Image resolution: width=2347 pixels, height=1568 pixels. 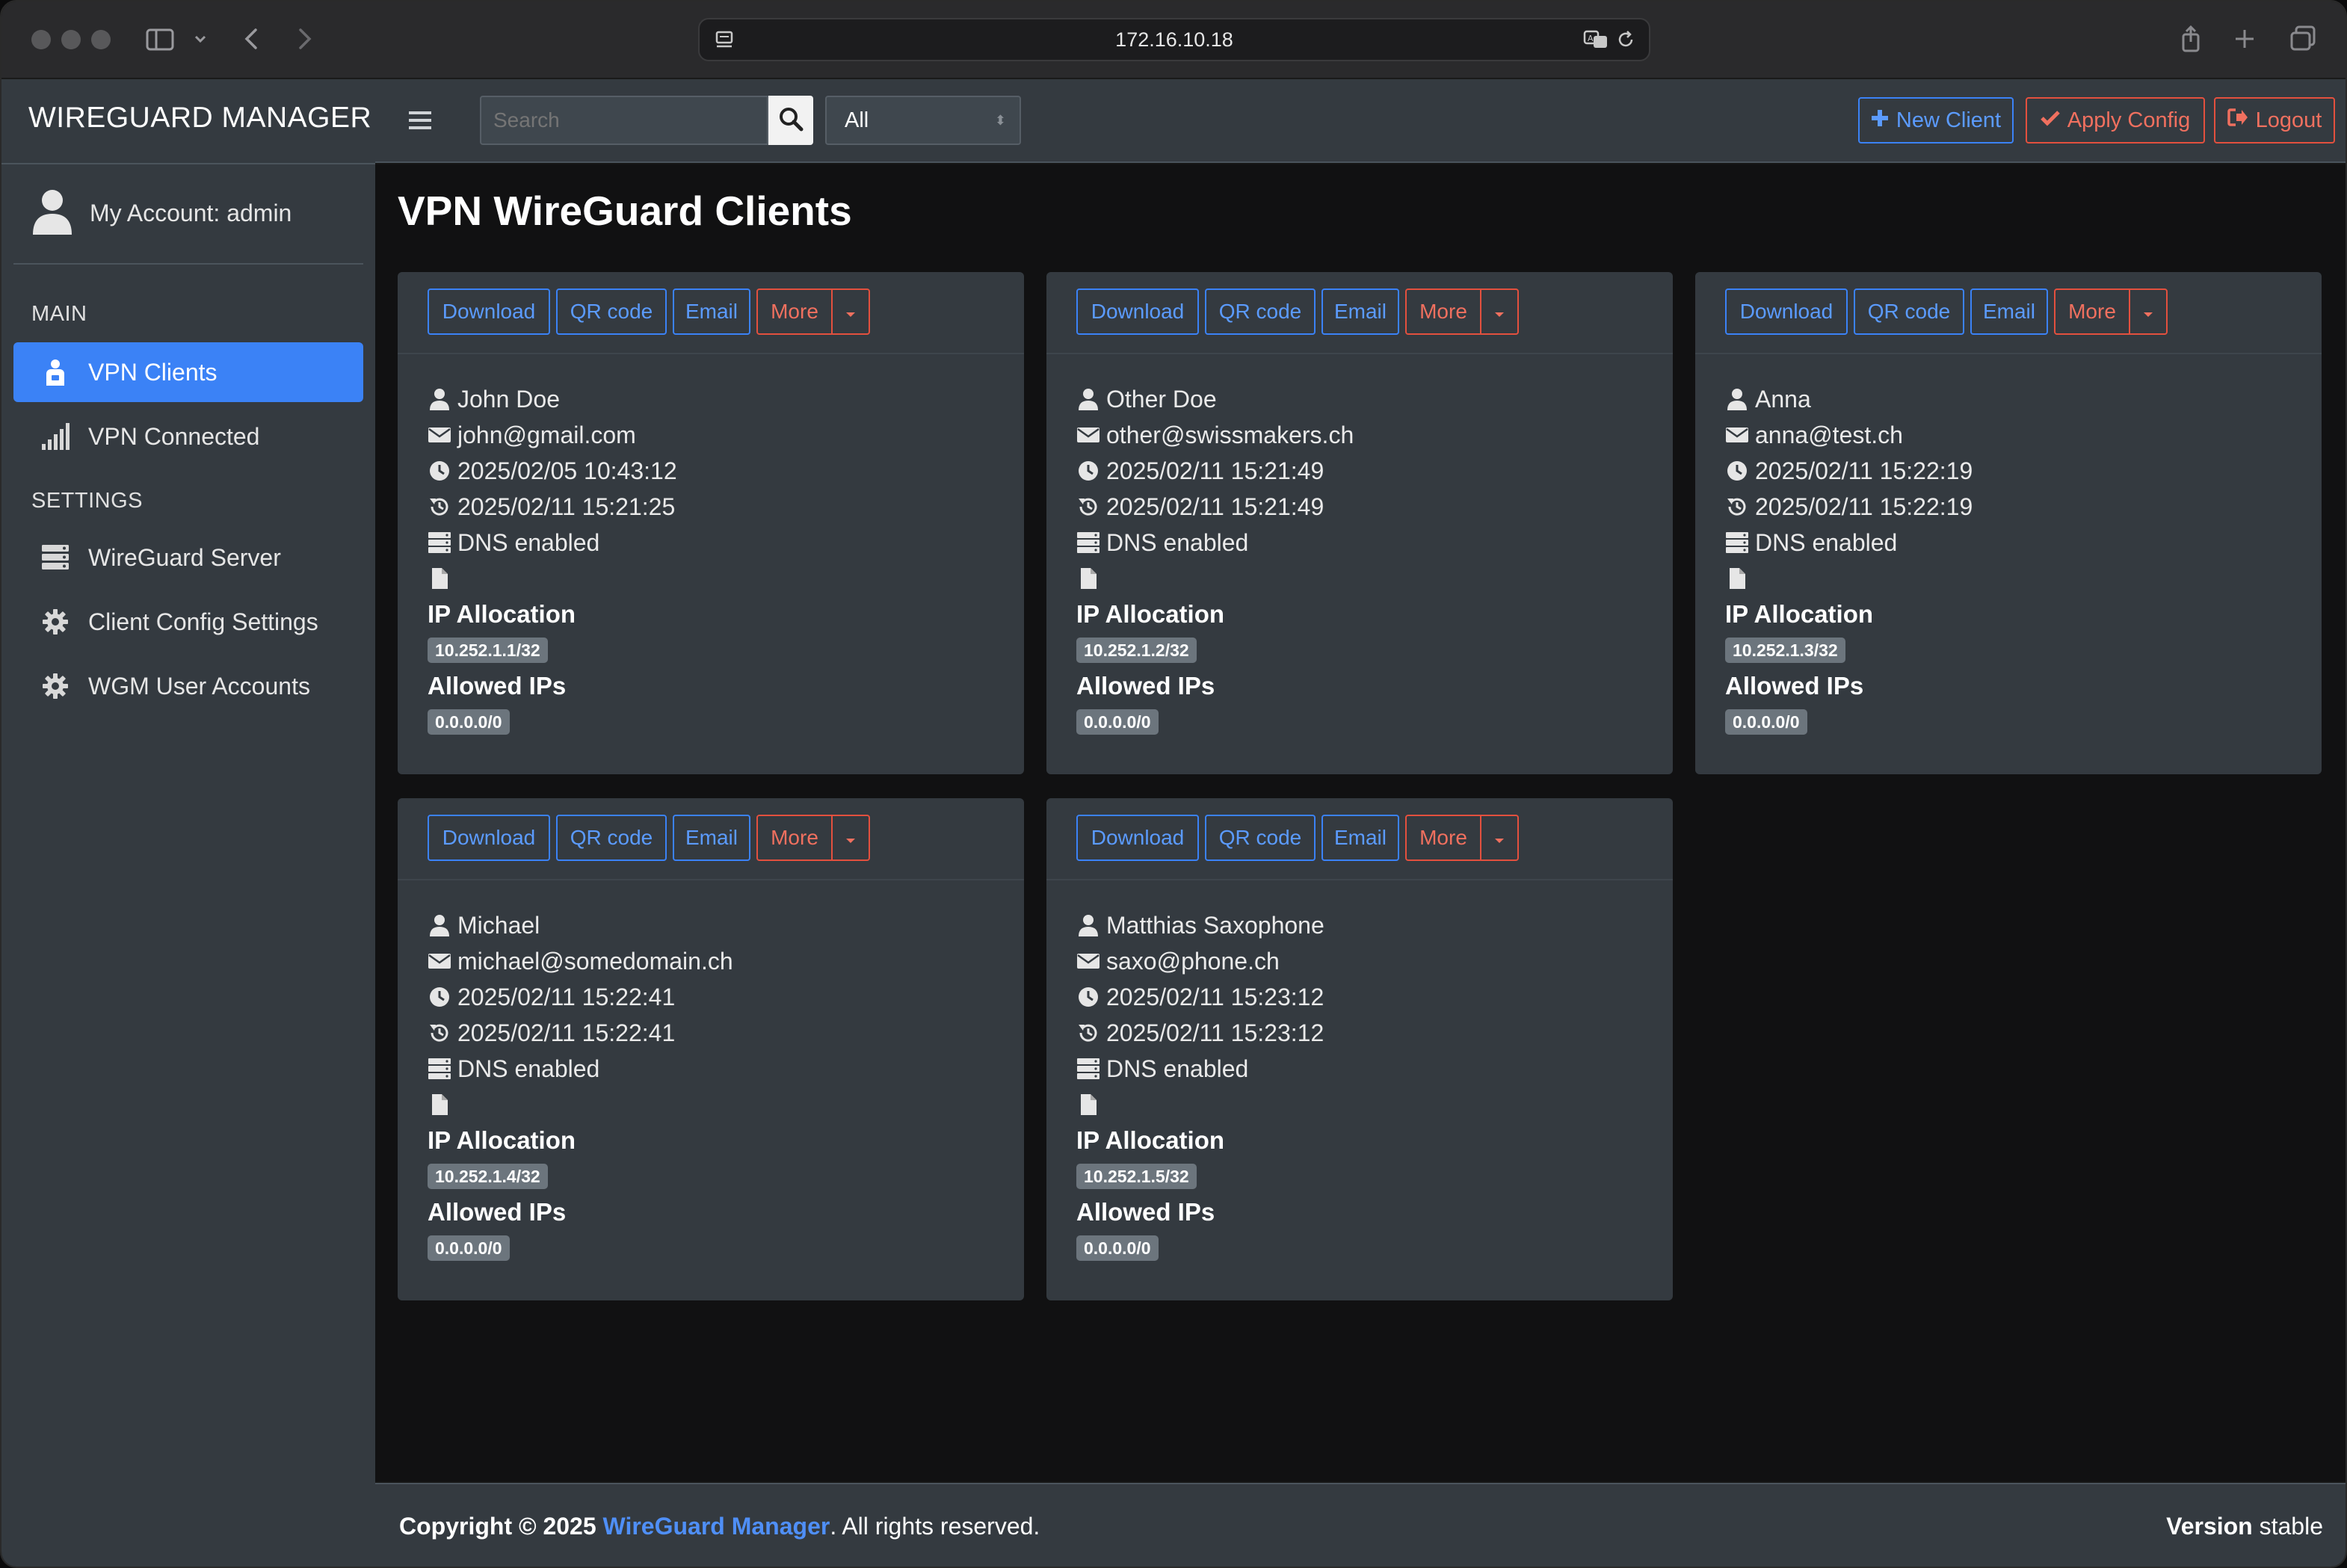 I want to click on back-arrow-icon, so click(x=253, y=38).